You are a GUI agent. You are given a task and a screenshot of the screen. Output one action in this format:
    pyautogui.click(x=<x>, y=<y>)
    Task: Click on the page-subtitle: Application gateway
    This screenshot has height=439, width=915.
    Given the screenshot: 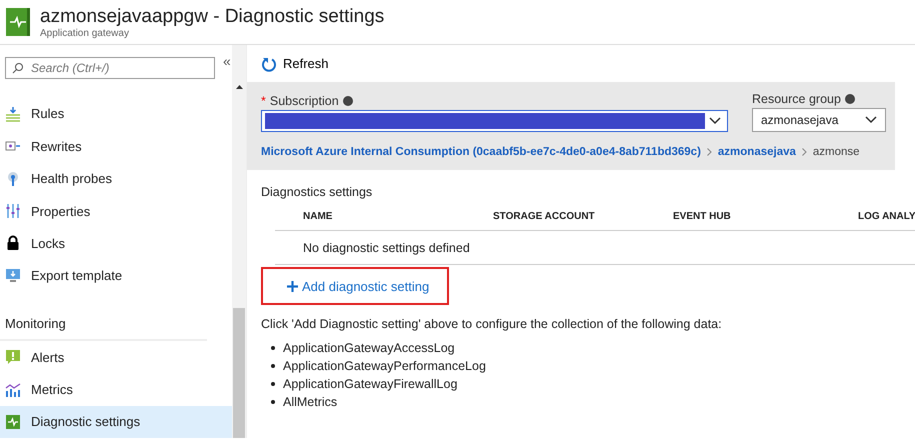 What is the action you would take?
    pyautogui.click(x=85, y=33)
    